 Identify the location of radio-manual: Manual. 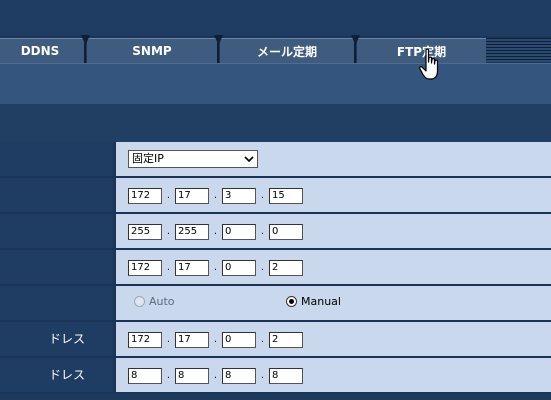
(313, 301).